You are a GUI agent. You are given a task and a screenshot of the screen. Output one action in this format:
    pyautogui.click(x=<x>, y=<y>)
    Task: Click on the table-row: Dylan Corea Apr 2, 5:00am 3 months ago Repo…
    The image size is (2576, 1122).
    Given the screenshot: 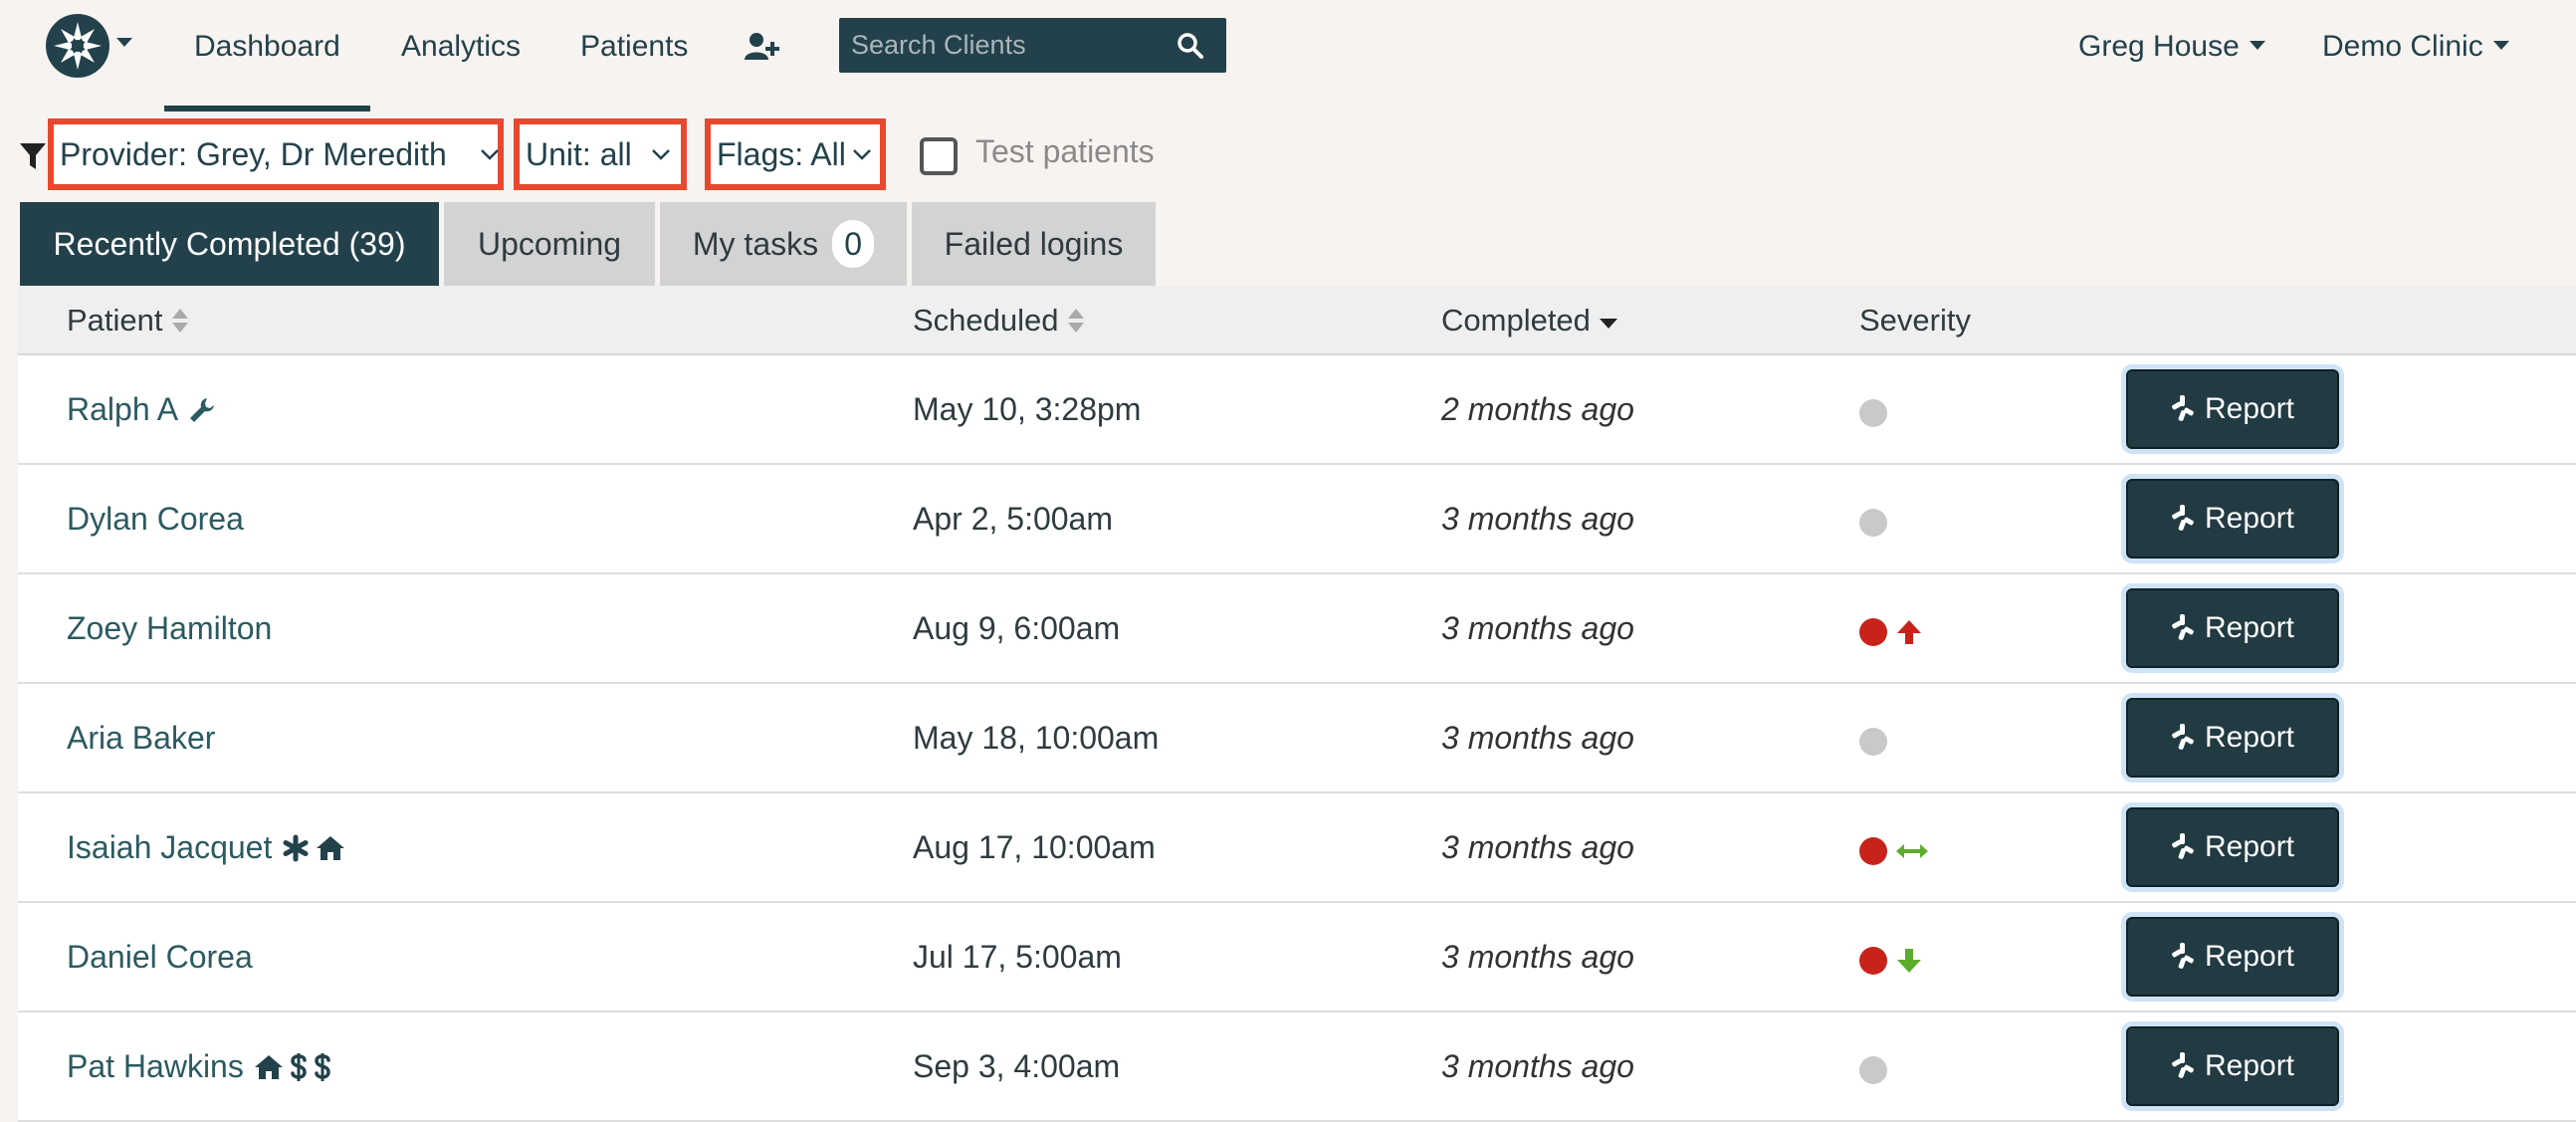 What is the action you would take?
    pyautogui.click(x=1297, y=519)
    